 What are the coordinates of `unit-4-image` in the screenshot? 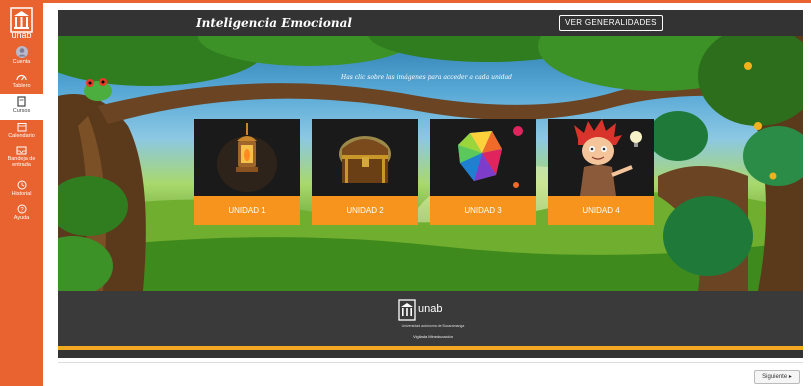 It's located at (601, 157).